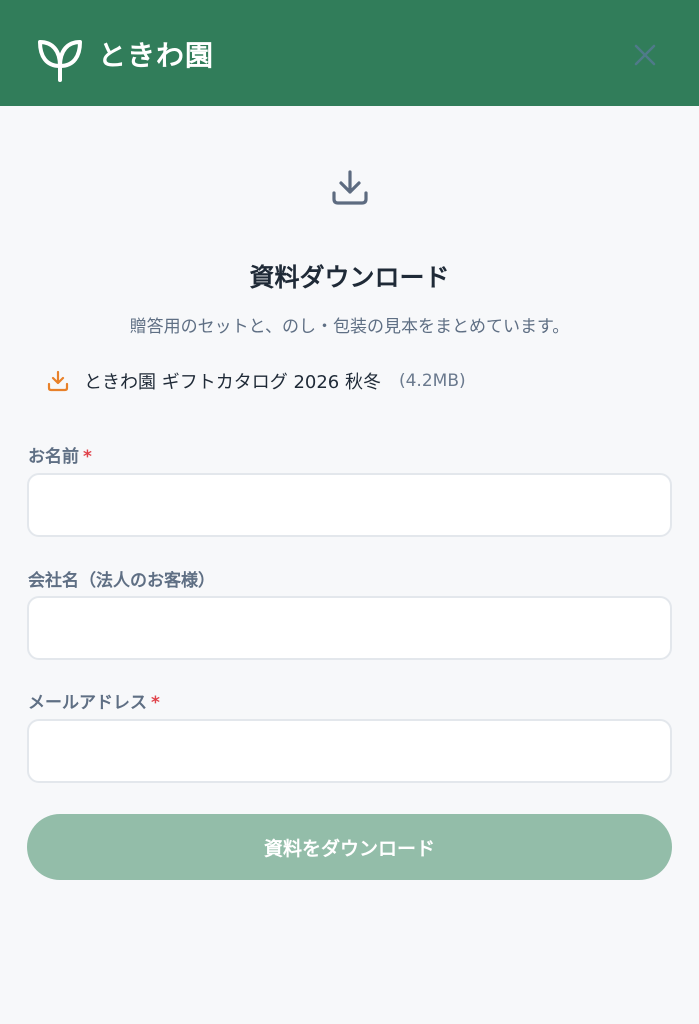 Image resolution: width=699 pixels, height=1024 pixels. Describe the element at coordinates (156, 55) in the screenshot. I see `brand-name: ときわ園` at that location.